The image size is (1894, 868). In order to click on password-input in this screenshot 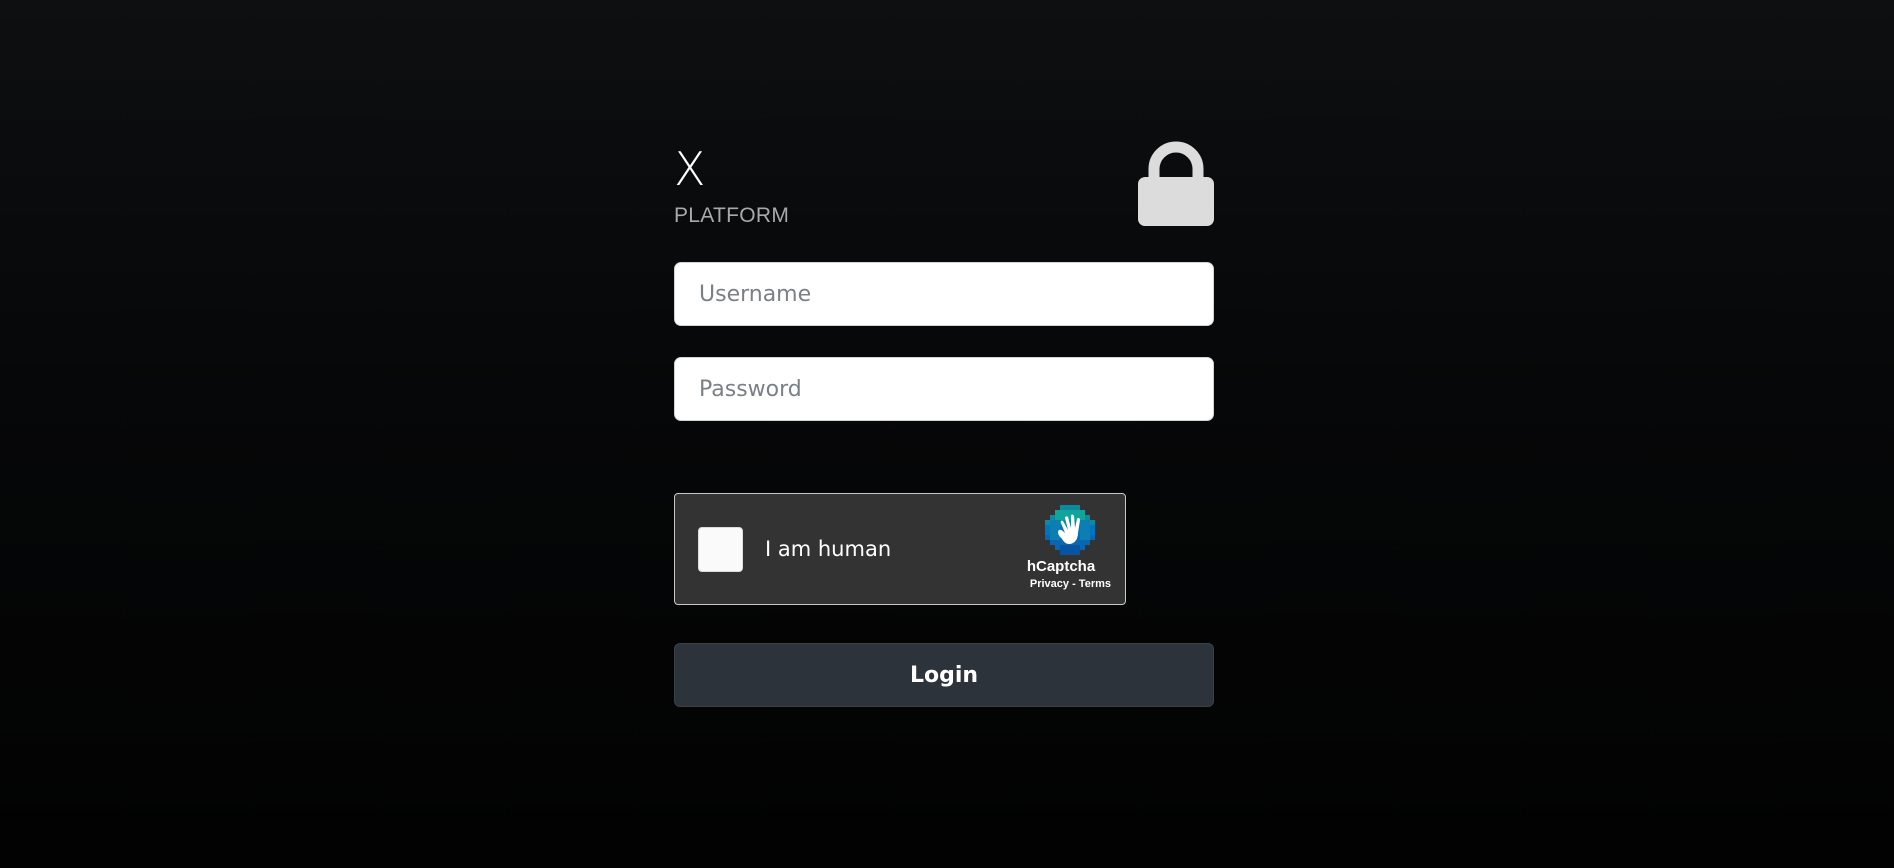, I will do `click(944, 389)`.